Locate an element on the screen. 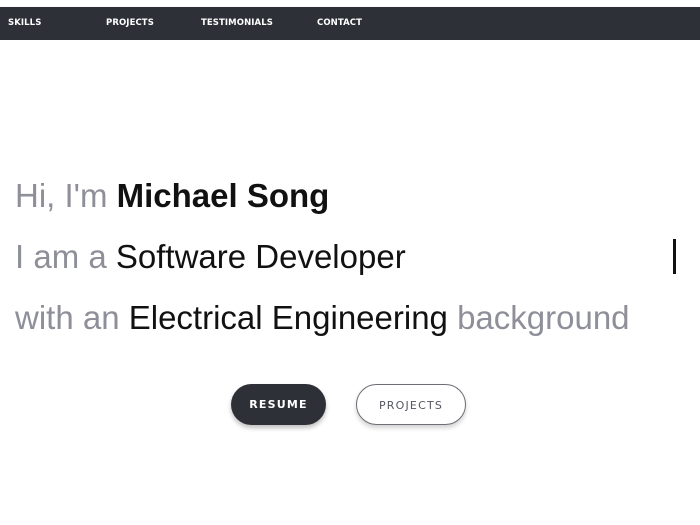  role-prefix: I am a is located at coordinates (65, 256).